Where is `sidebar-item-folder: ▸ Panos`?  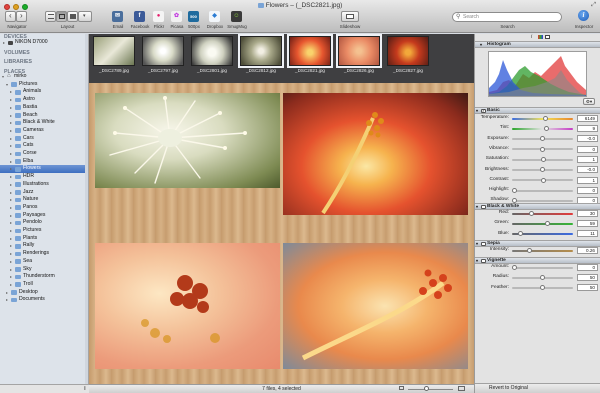 sidebar-item-folder: ▸ Panos is located at coordinates (44, 208).